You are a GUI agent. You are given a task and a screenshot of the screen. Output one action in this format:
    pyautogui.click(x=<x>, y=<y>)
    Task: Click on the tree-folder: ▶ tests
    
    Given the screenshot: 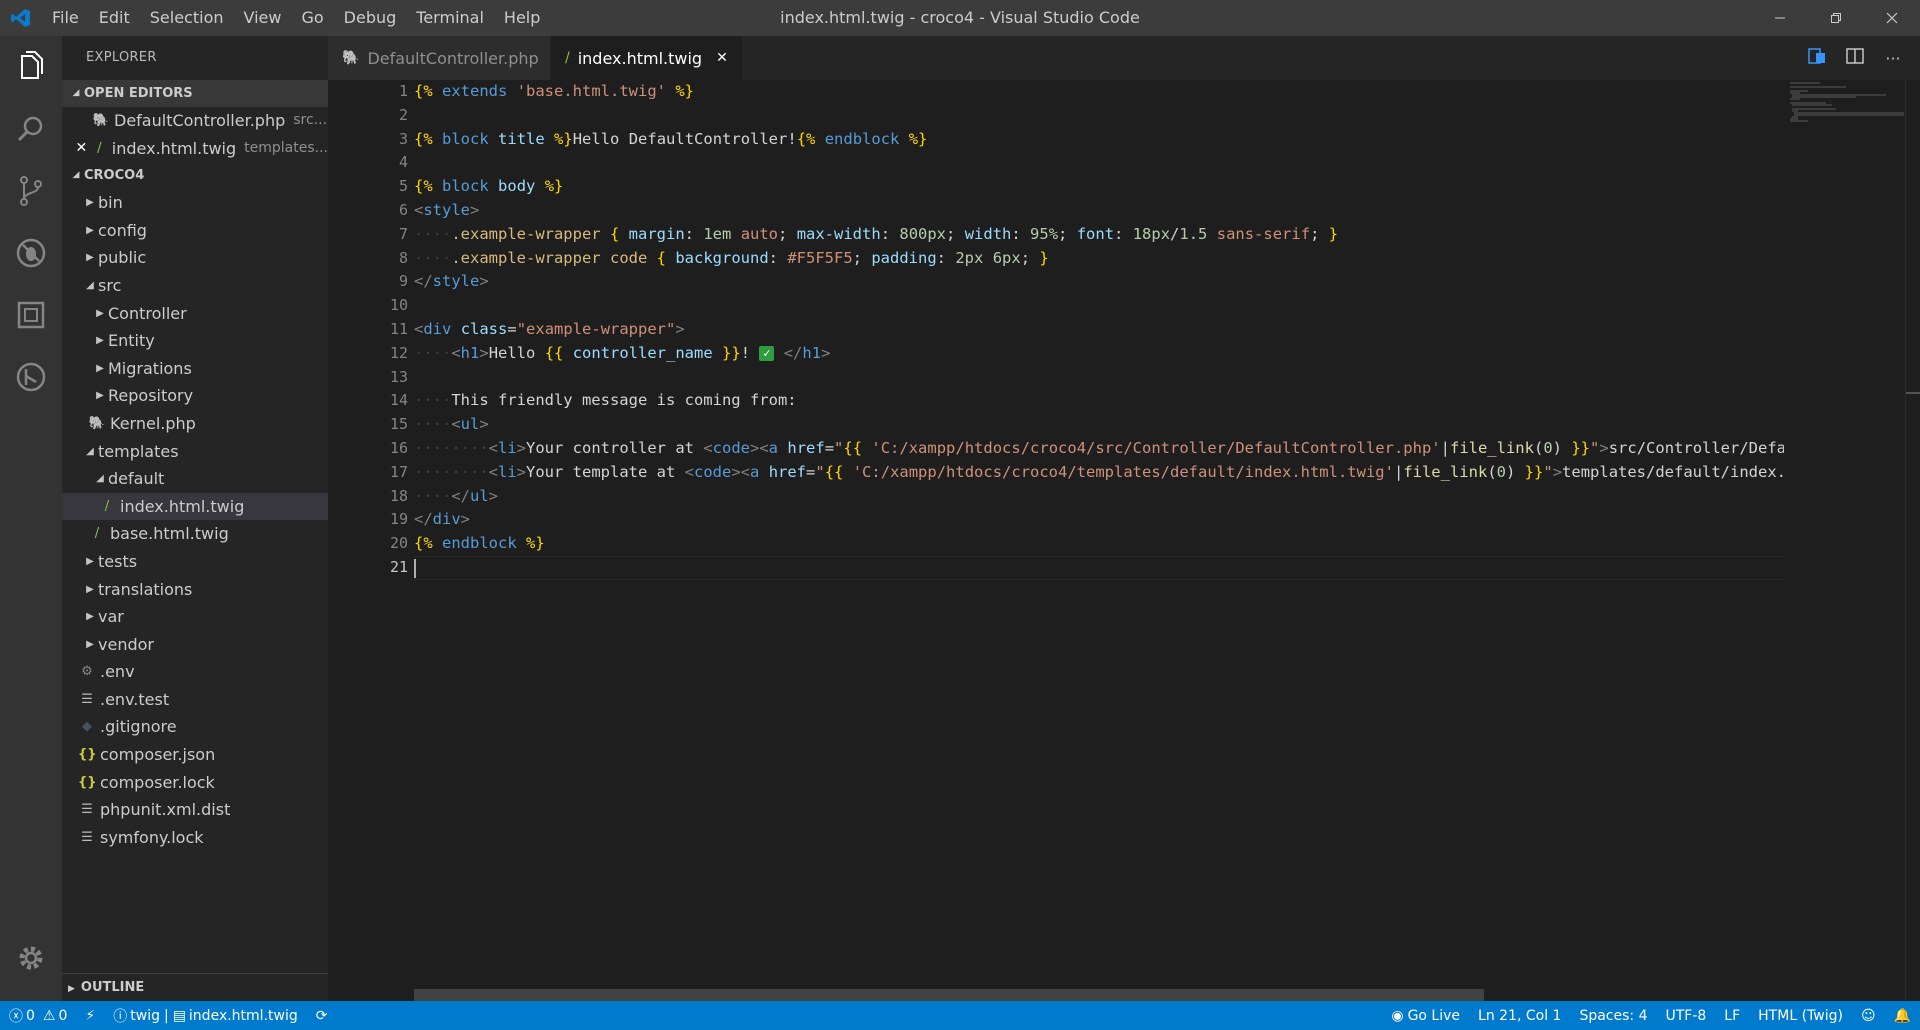 What is the action you would take?
    pyautogui.click(x=195, y=562)
    